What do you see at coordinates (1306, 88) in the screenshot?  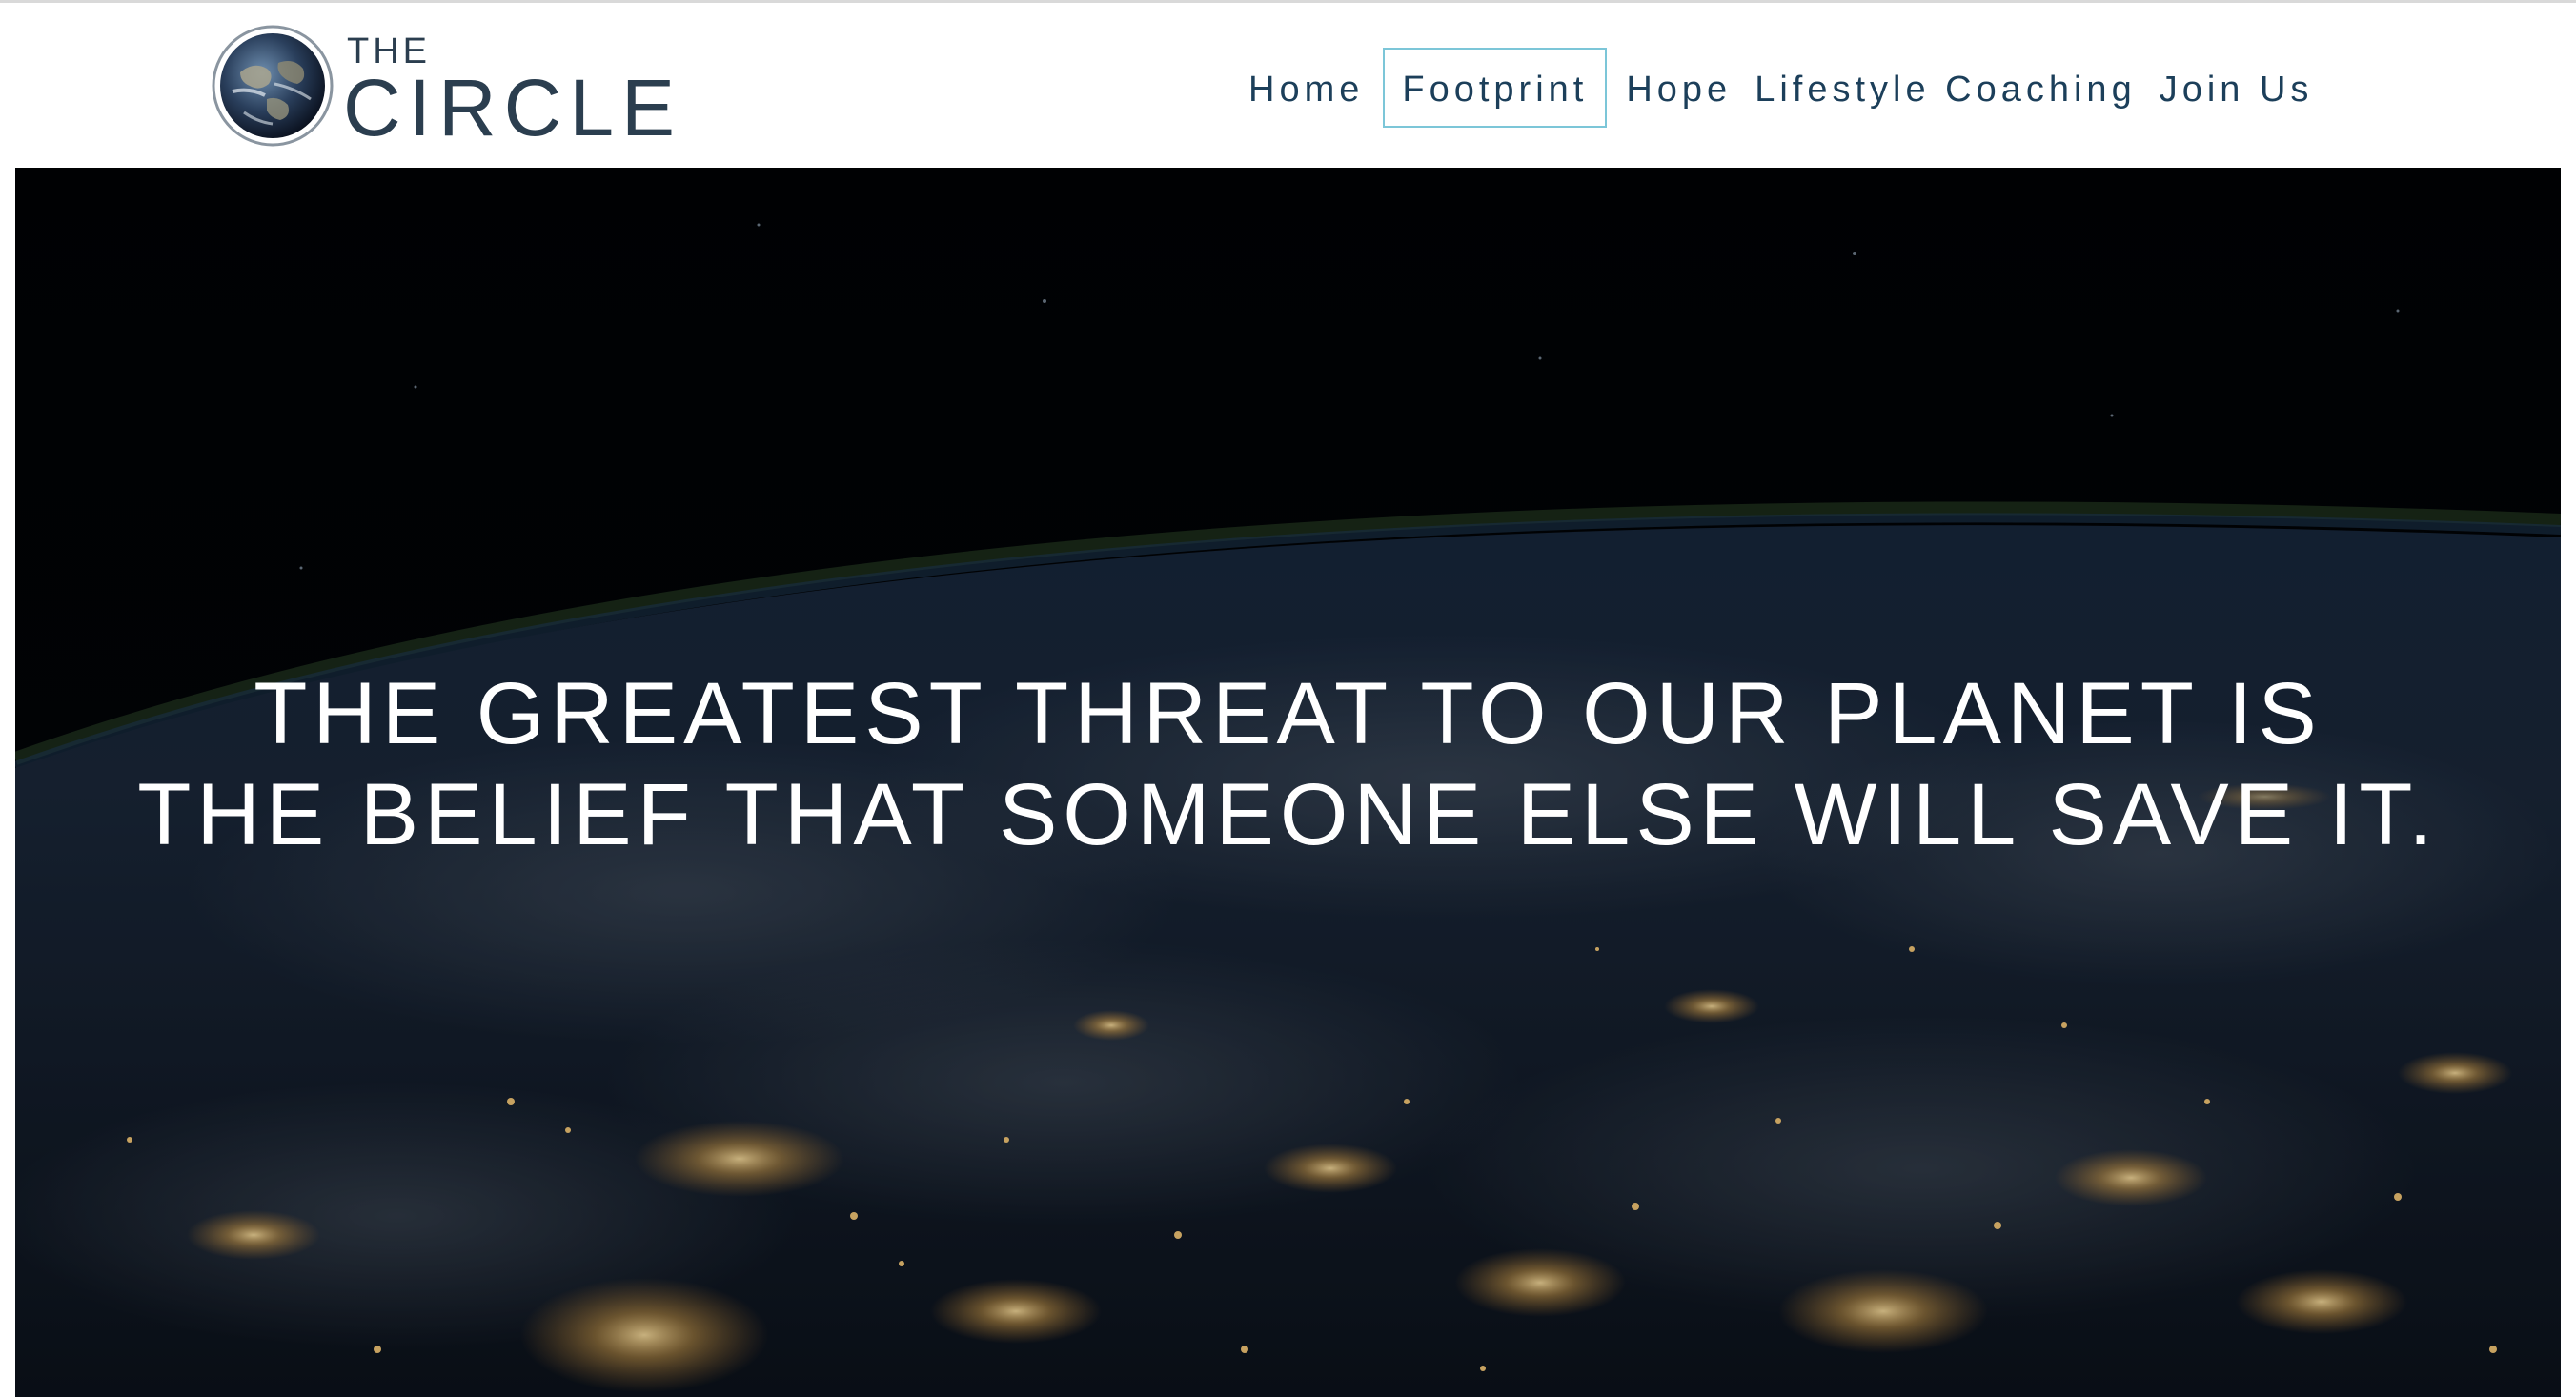 I see `nav-item-home: Home` at bounding box center [1306, 88].